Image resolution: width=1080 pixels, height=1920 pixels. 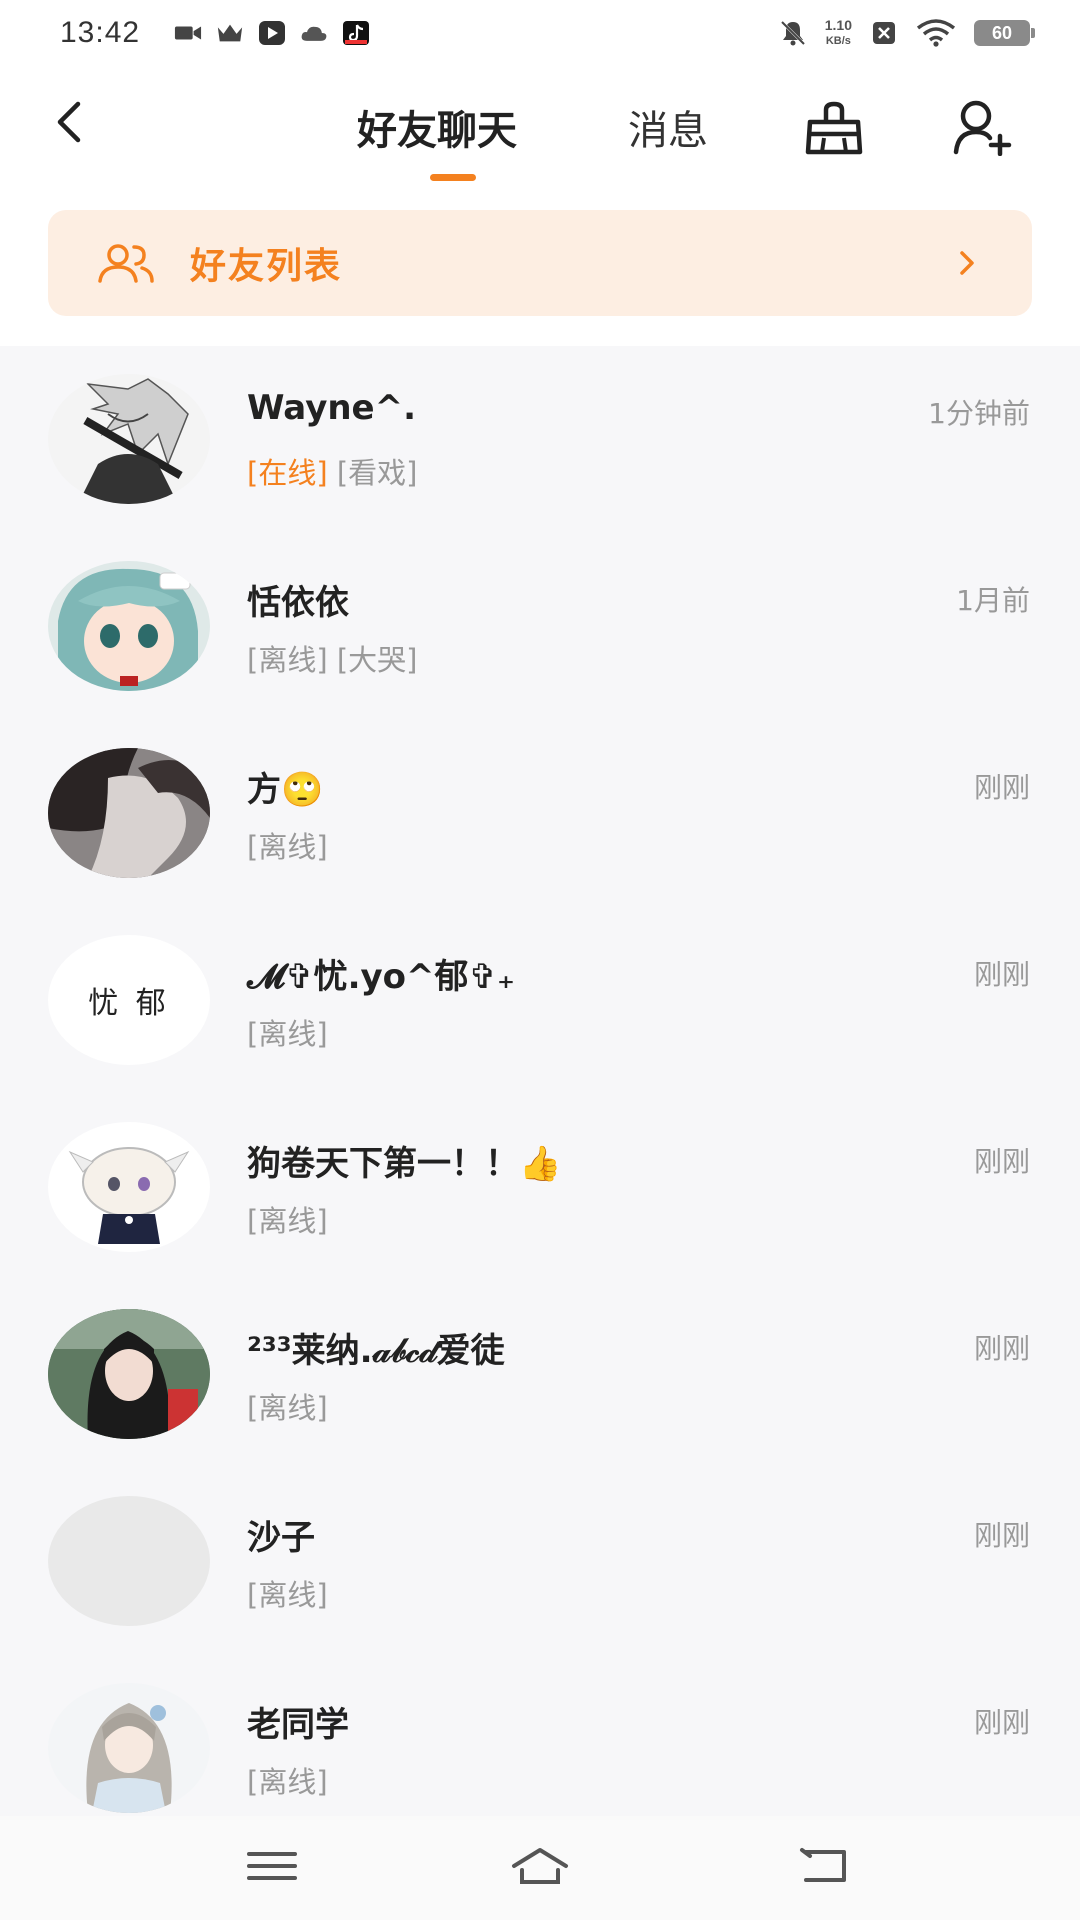 What do you see at coordinates (1004, 33) in the screenshot?
I see `battery-icon: 60` at bounding box center [1004, 33].